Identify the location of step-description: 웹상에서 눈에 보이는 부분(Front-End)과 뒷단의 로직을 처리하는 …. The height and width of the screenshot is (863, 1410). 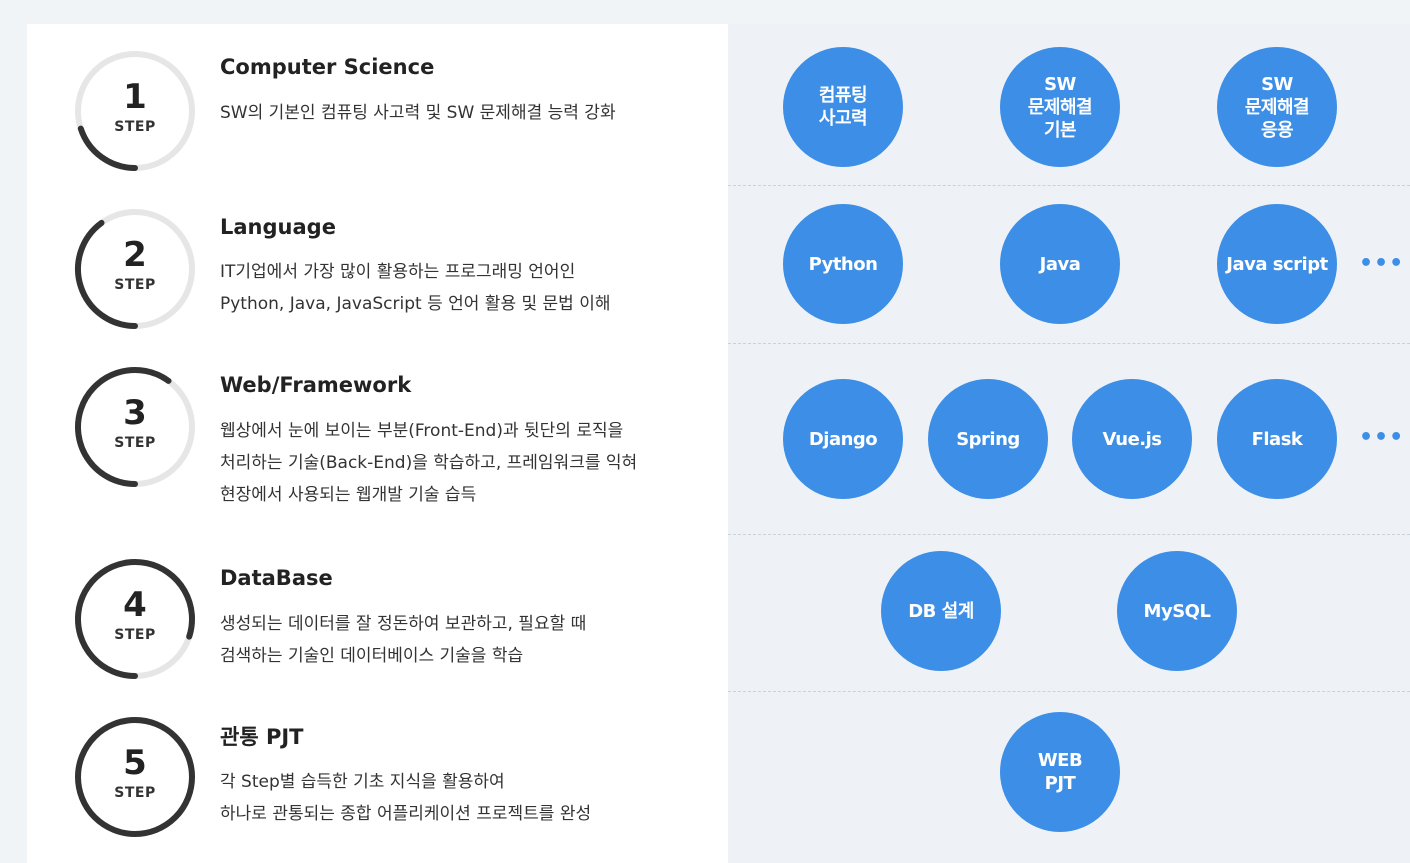
(428, 463).